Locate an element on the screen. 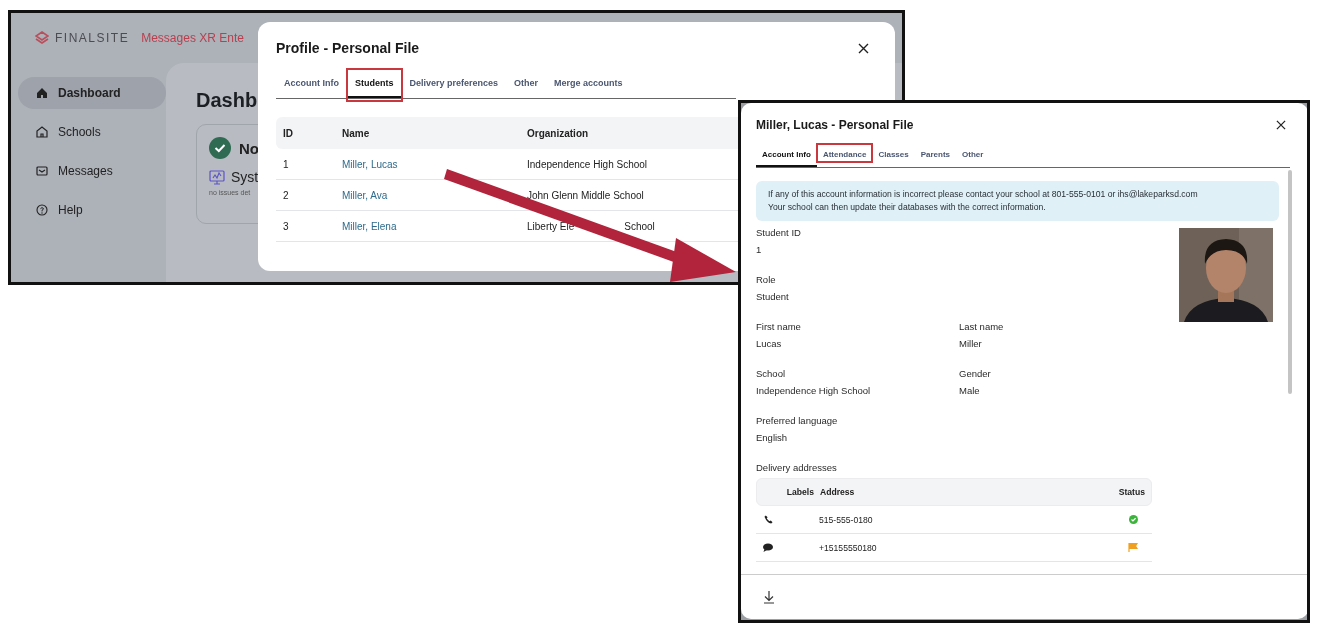  monitor-icon is located at coordinates (217, 177).